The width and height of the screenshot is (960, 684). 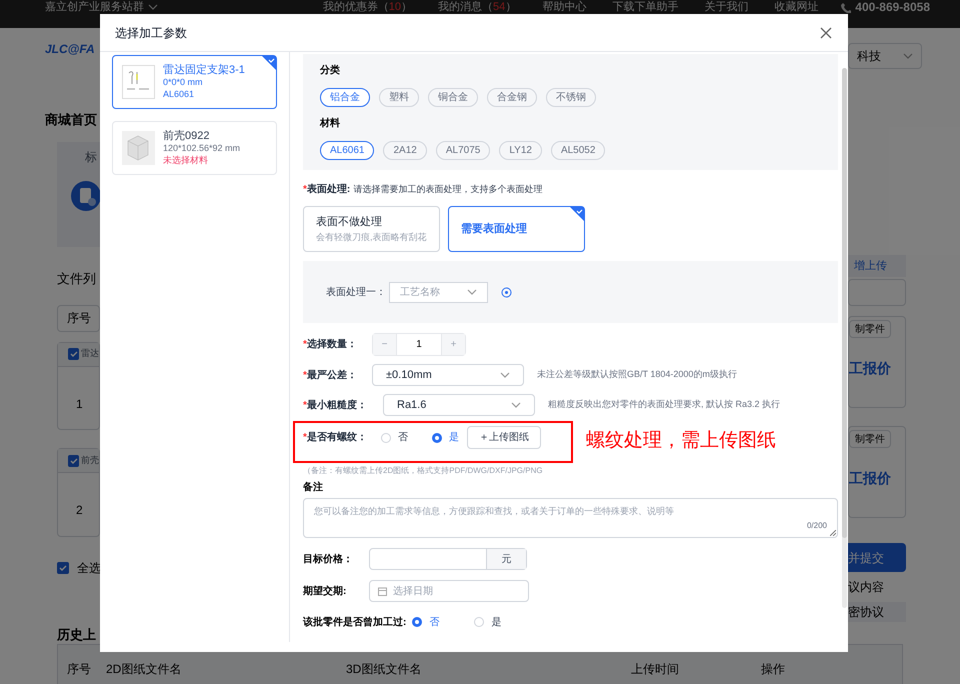 What do you see at coordinates (179, 94) in the screenshot?
I see `part-material: AL6061` at bounding box center [179, 94].